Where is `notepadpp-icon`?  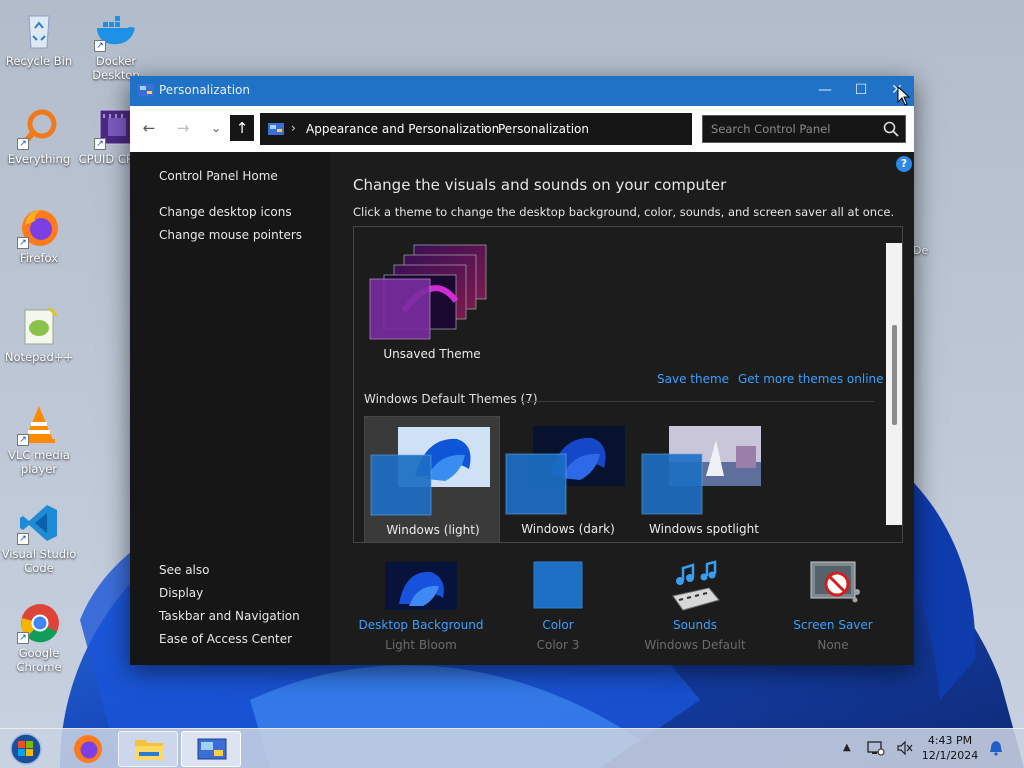 notepadpp-icon is located at coordinates (41, 325).